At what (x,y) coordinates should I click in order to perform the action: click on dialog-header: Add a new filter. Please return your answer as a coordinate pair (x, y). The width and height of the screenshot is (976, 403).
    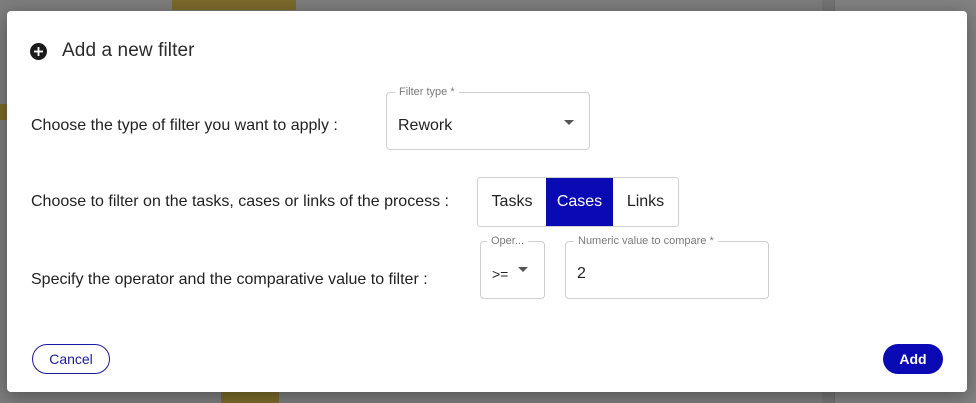
    Looking at the image, I should click on (112, 51).